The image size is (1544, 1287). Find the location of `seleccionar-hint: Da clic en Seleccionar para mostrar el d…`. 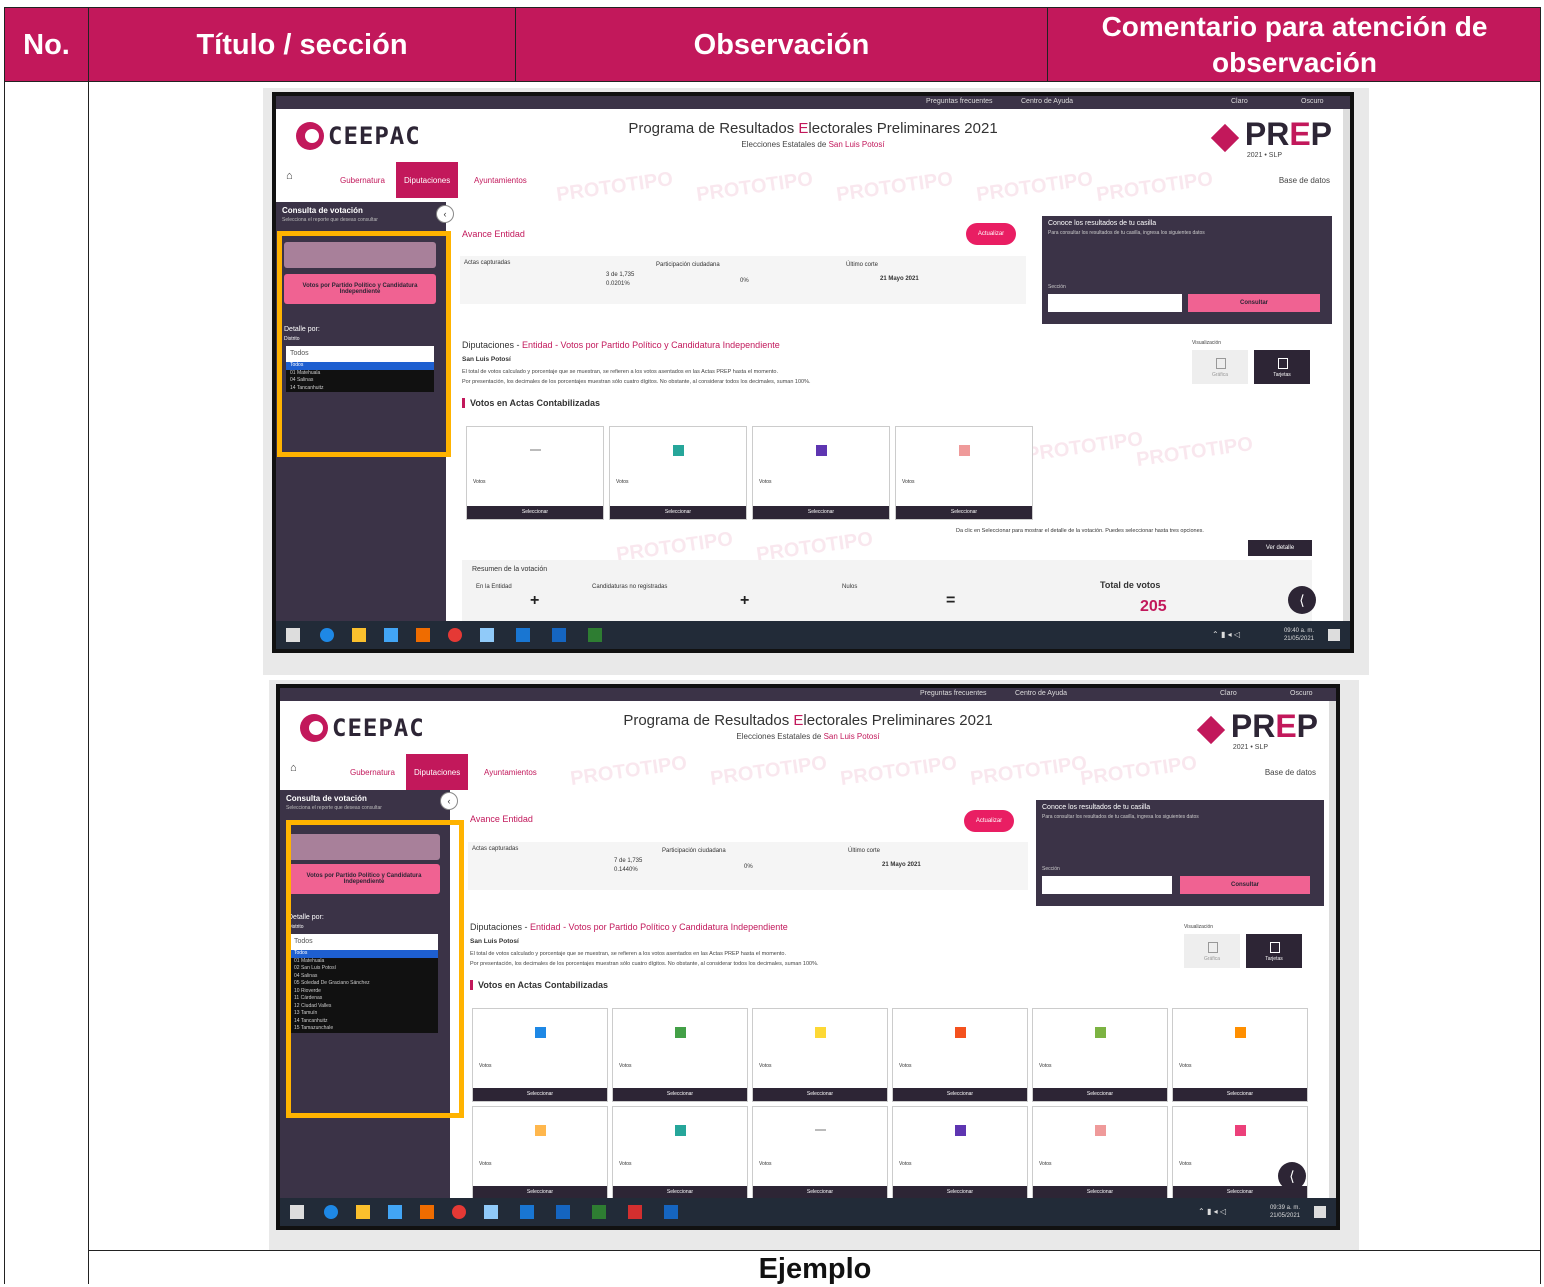

seleccionar-hint: Da clic en Seleccionar para mostrar el d… is located at coordinates (1080, 531).